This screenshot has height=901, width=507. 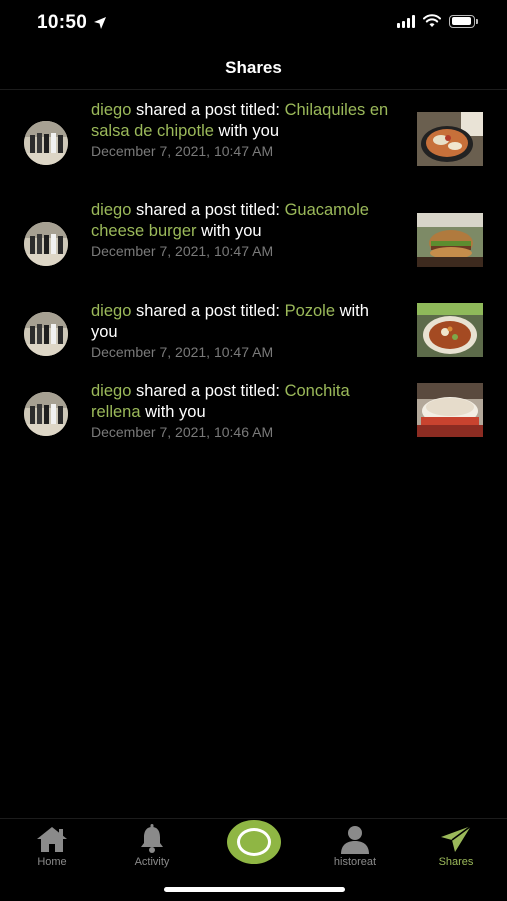 I want to click on cellular-signal-icon, so click(x=406, y=21).